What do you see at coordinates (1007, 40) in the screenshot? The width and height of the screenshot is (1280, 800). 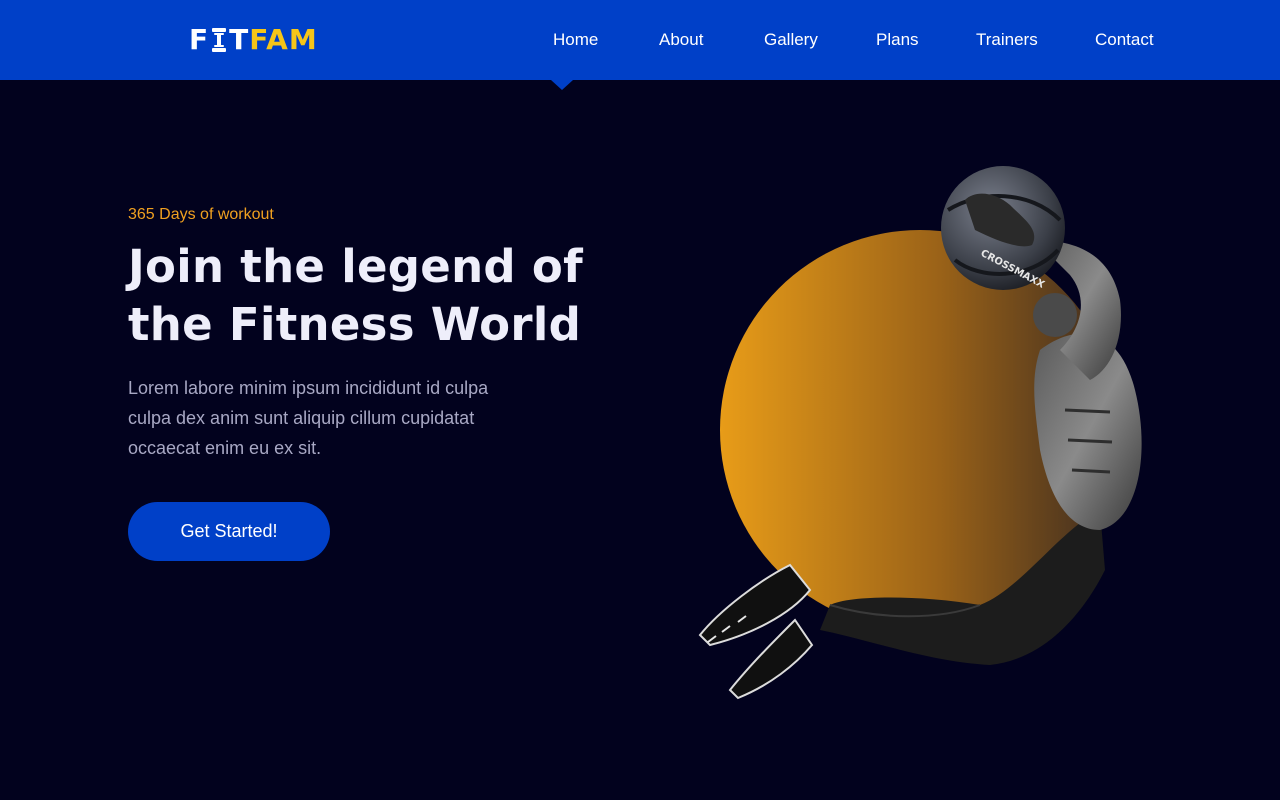 I see `nav-item-trainers: Trainers` at bounding box center [1007, 40].